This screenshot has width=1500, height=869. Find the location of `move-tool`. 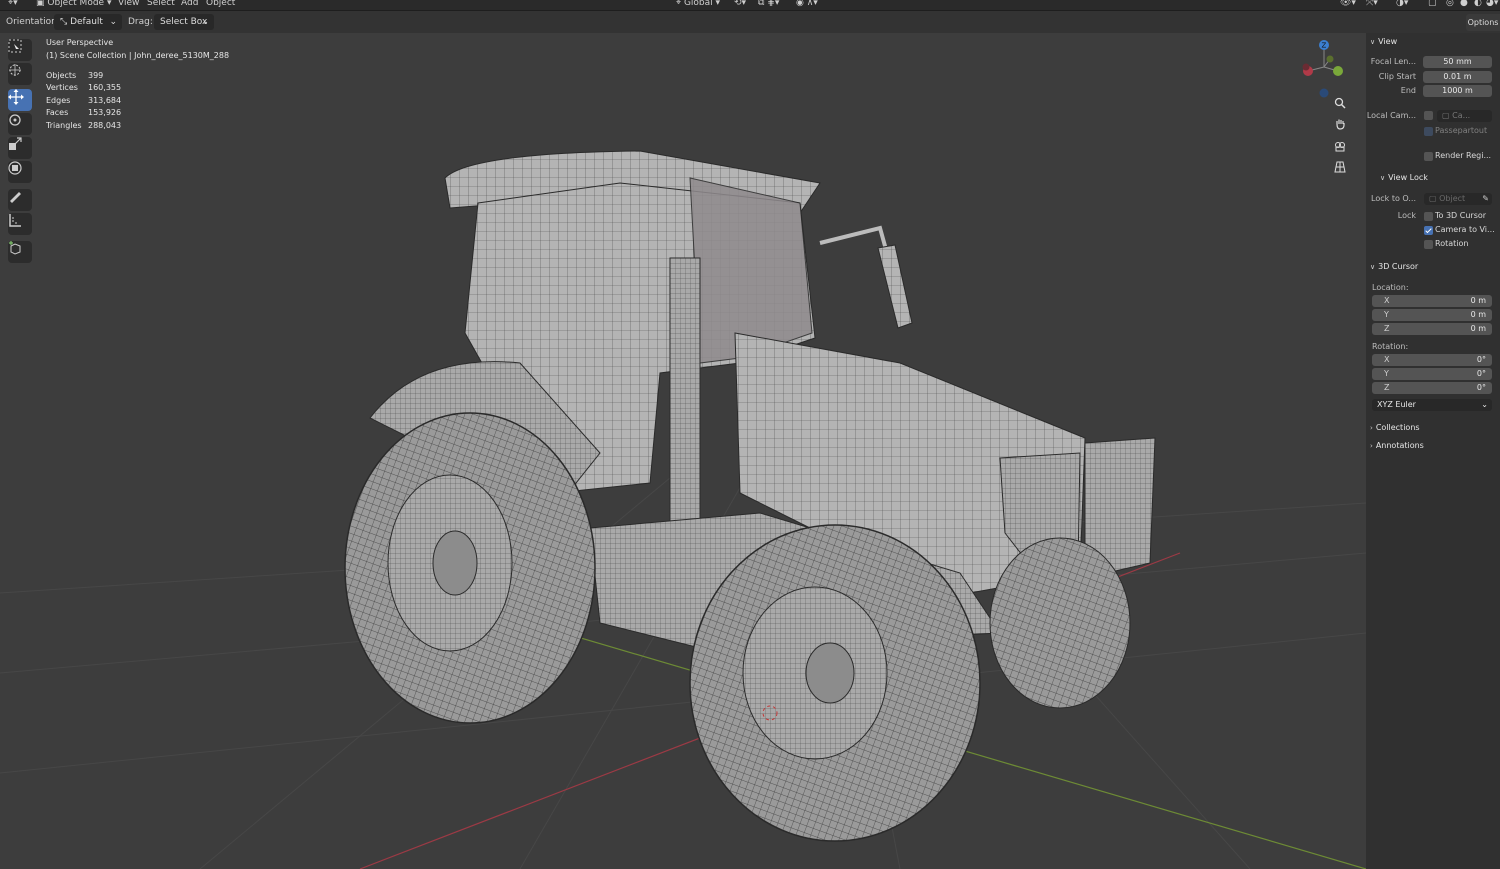

move-tool is located at coordinates (20, 100).